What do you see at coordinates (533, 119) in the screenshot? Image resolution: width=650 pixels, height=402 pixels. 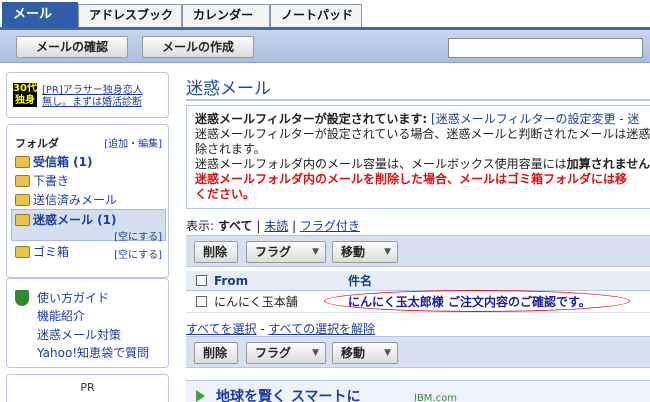 I see `filter-settings-link: [迷惑メールフィルターの設定変更 - 迷` at bounding box center [533, 119].